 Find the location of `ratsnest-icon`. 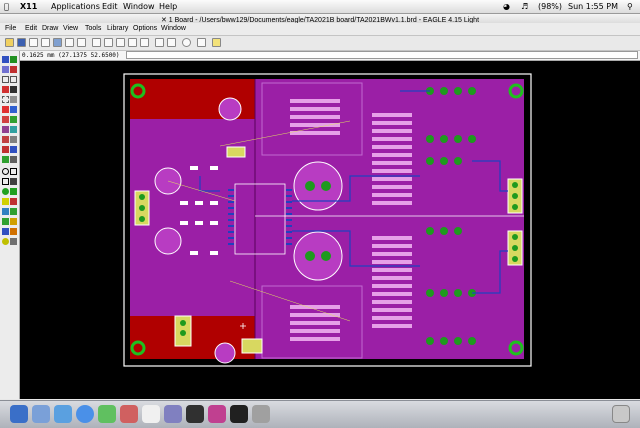

ratsnest-icon is located at coordinates (13, 201).